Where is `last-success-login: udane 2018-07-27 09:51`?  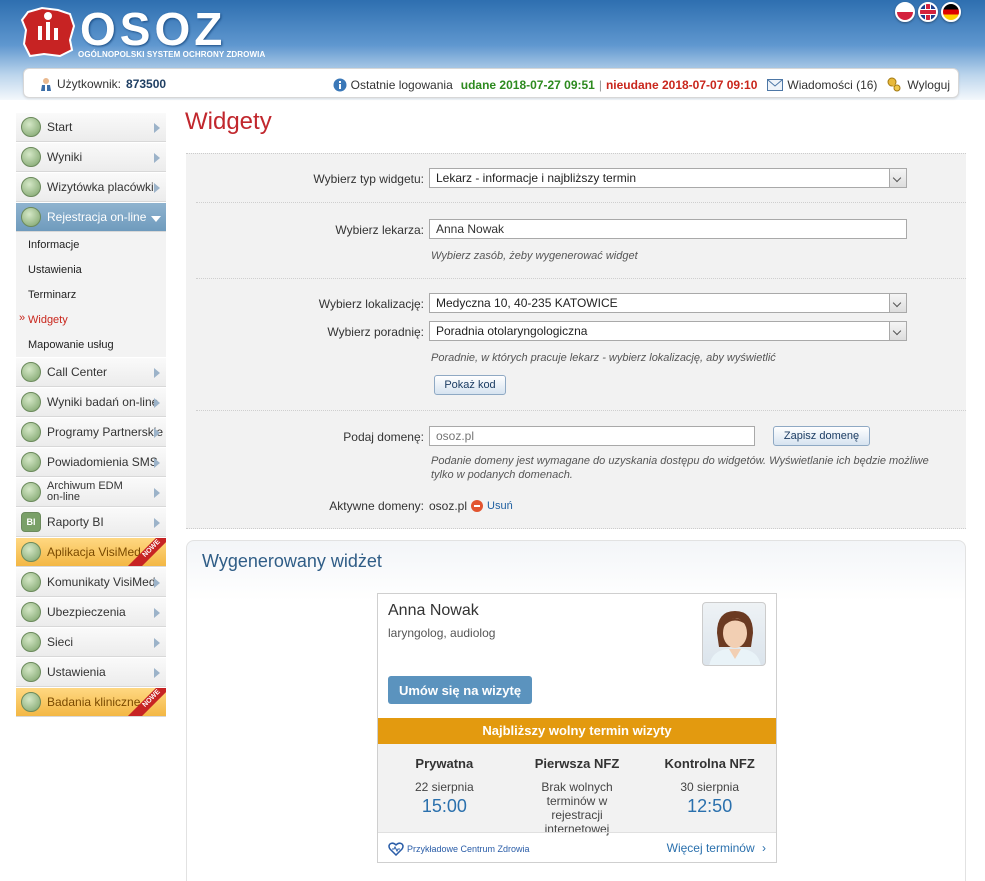
last-success-login: udane 2018-07-27 09:51 is located at coordinates (527, 85).